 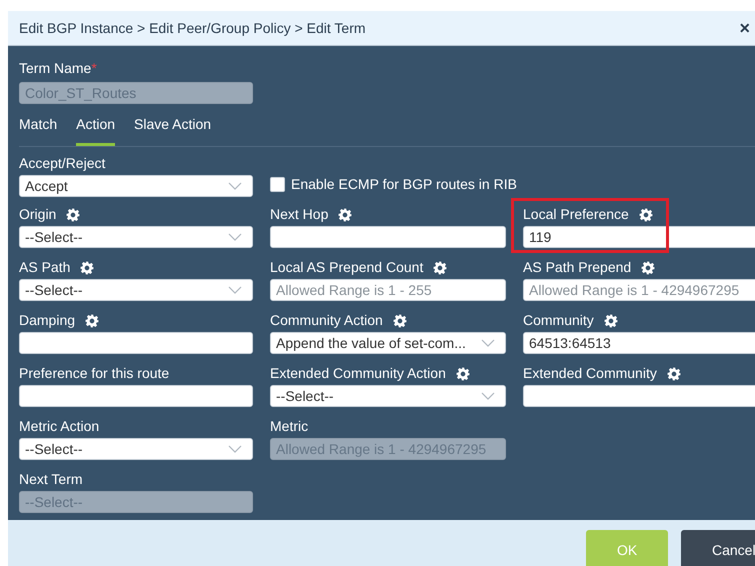 What do you see at coordinates (590, 373) in the screenshot?
I see `field-label: Extended Community` at bounding box center [590, 373].